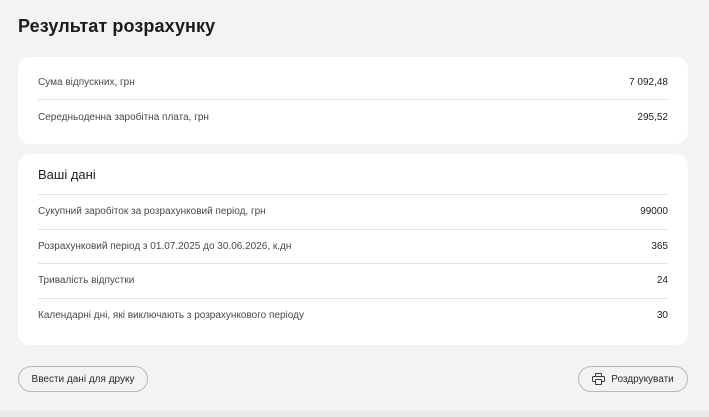  What do you see at coordinates (123, 117) in the screenshot?
I see `row-label: Середньоденна заробітна плата, грн` at bounding box center [123, 117].